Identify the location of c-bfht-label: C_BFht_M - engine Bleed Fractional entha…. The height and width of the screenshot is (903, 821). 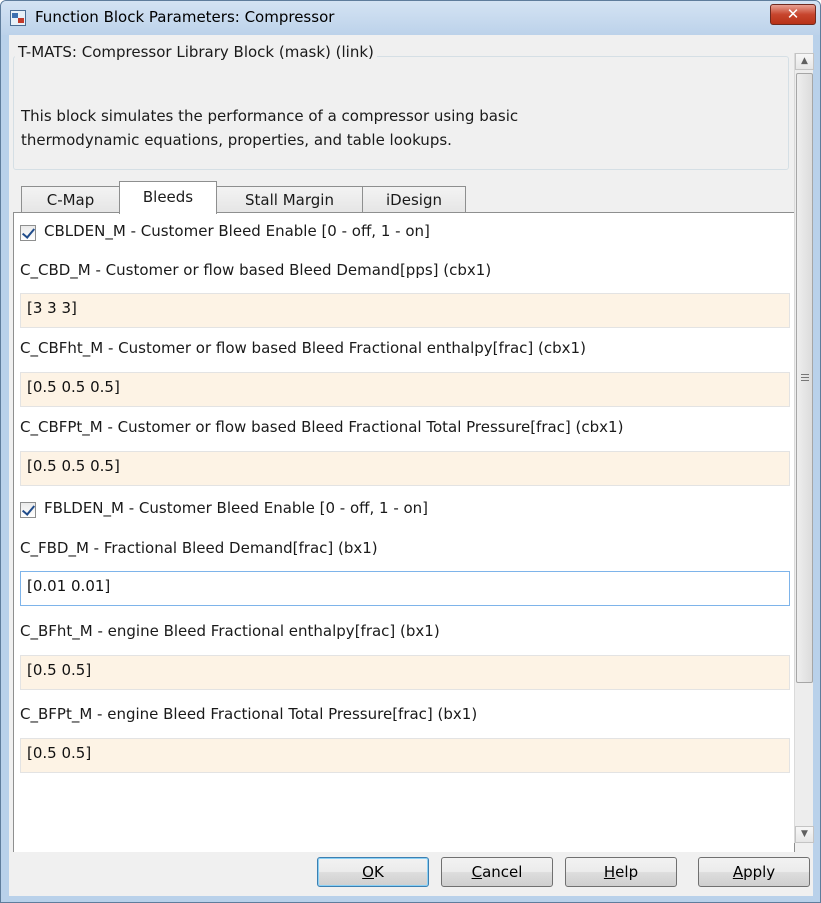
(230, 631).